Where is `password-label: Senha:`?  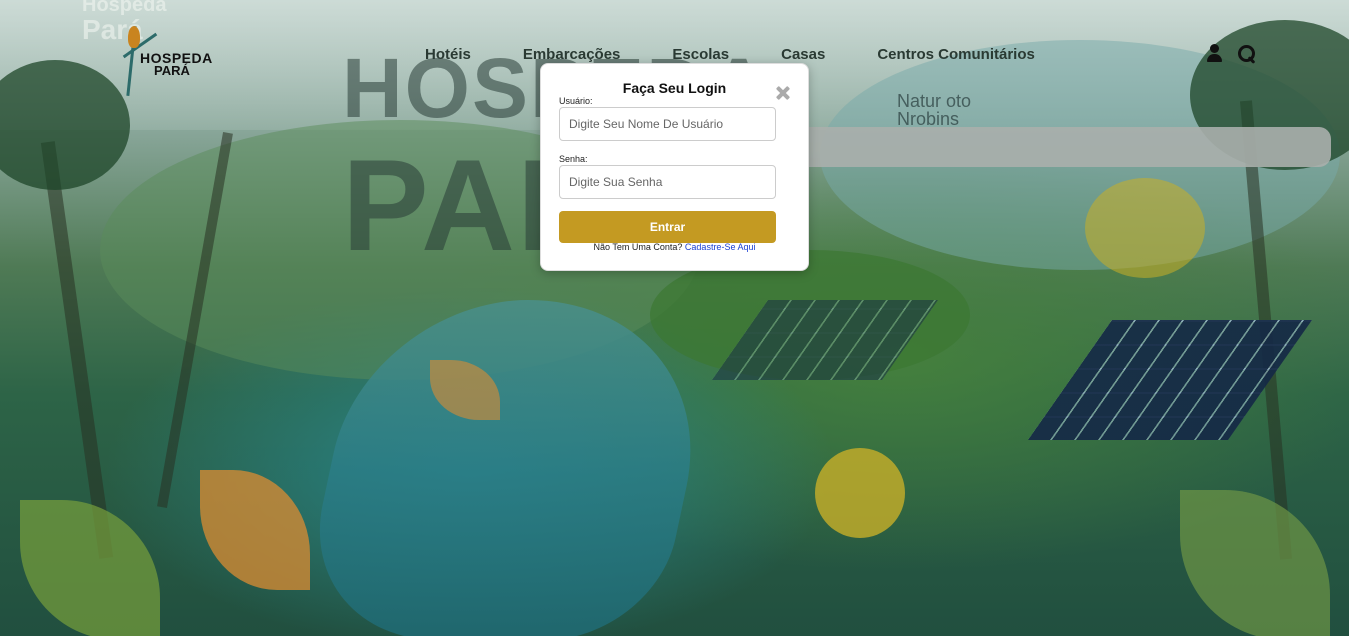 password-label: Senha: is located at coordinates (573, 159).